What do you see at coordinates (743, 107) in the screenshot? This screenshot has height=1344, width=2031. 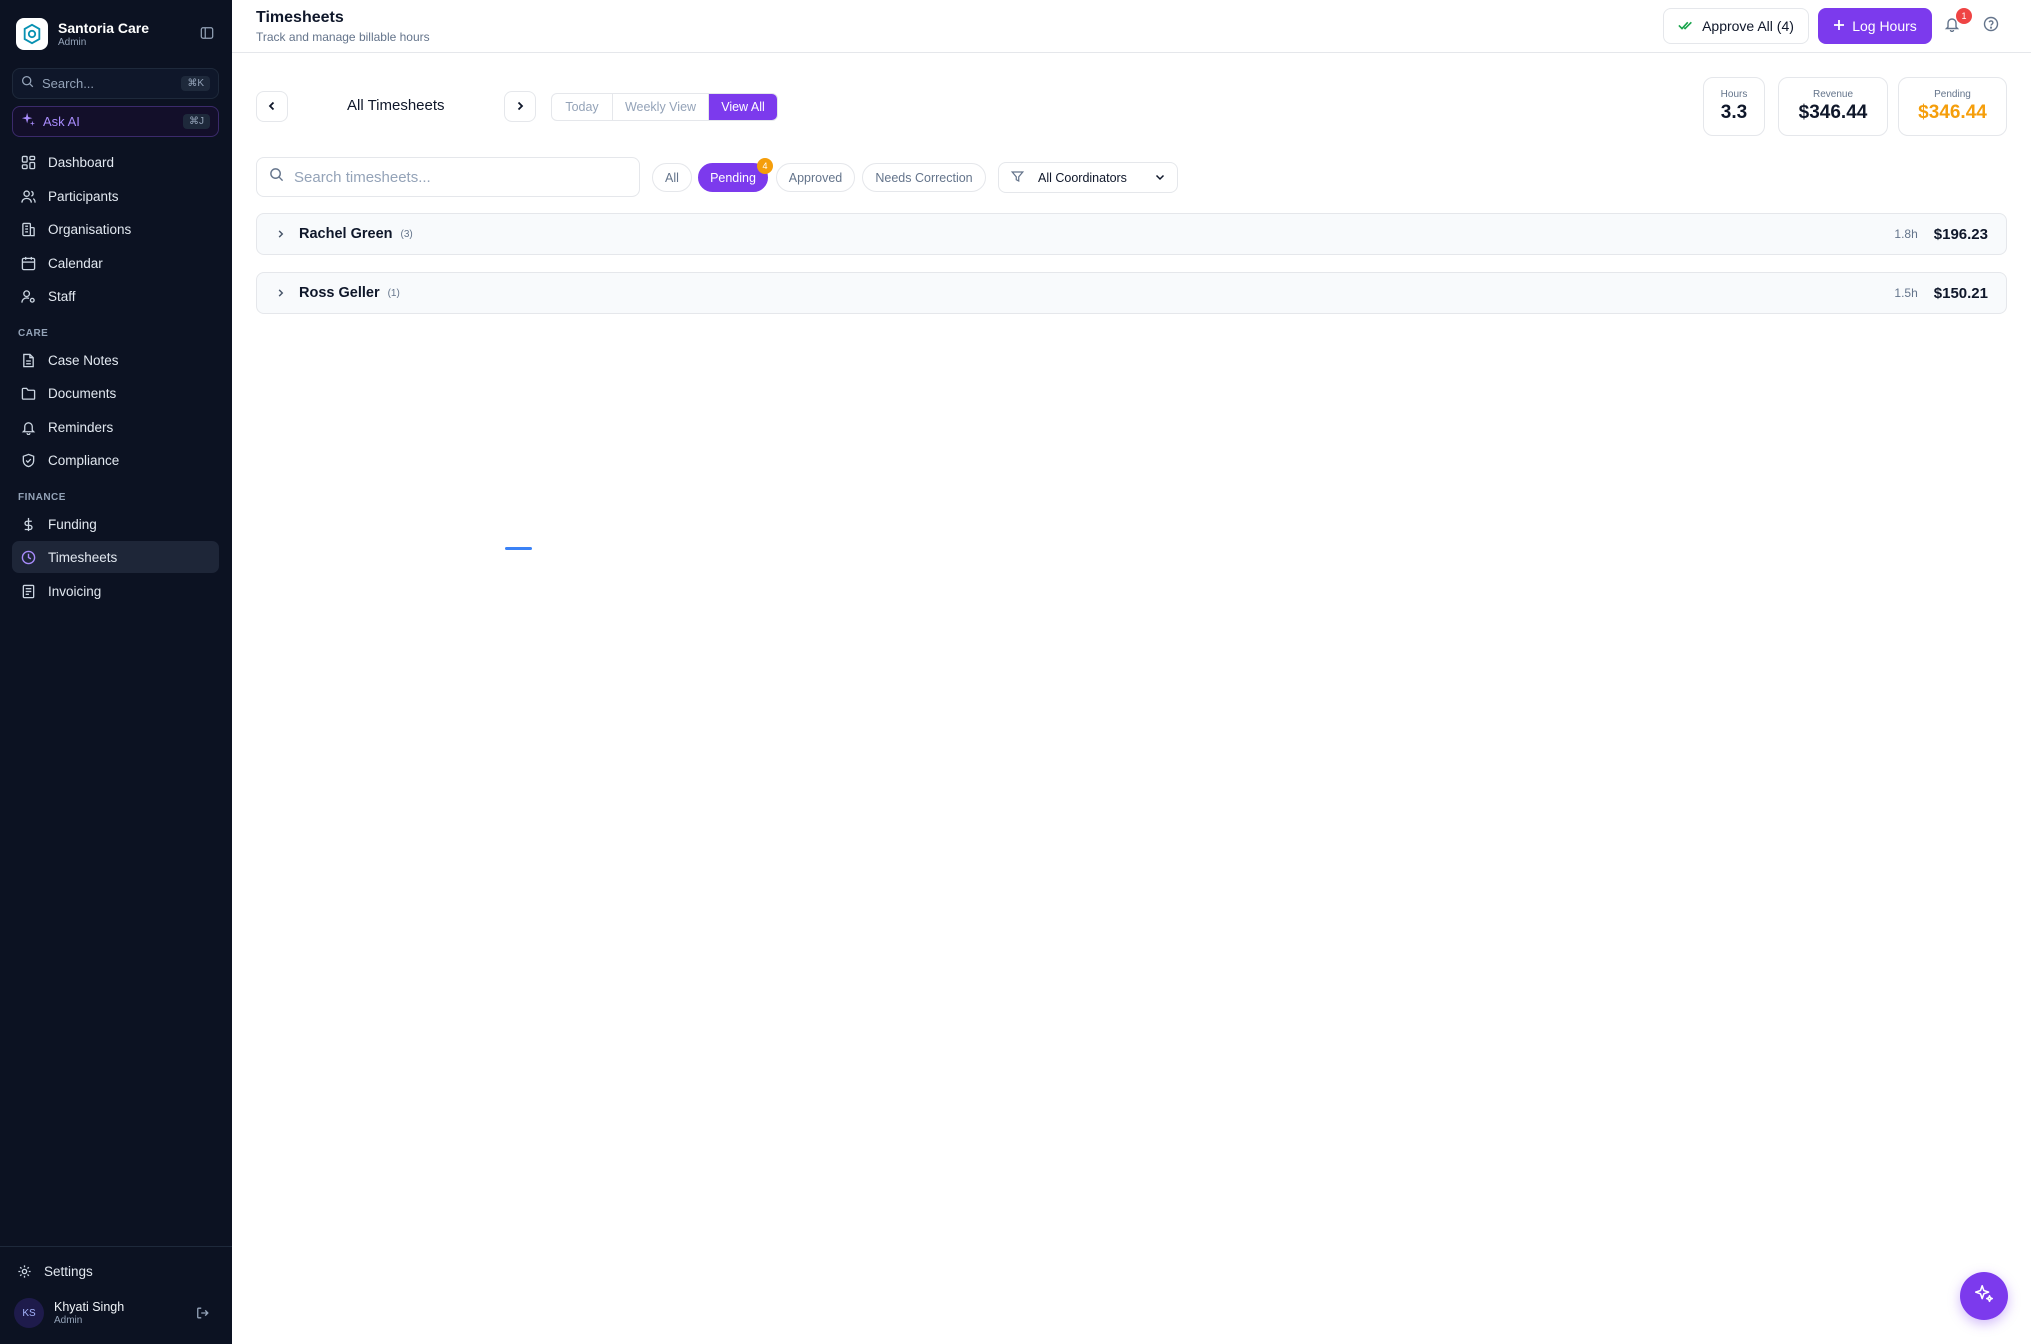 I see `view-all: View All` at bounding box center [743, 107].